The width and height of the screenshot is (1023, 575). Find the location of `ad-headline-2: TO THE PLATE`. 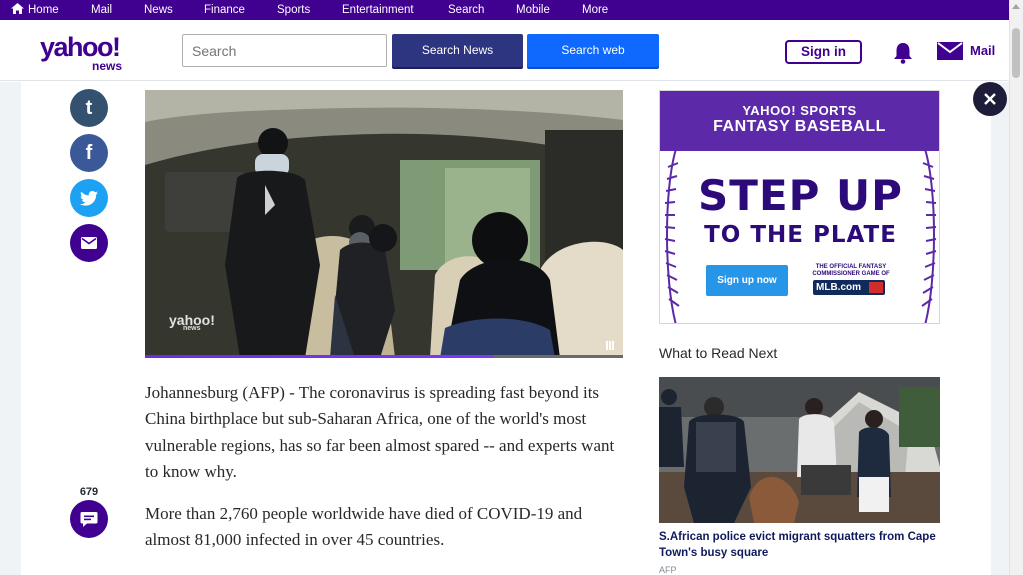

ad-headline-2: TO THE PLATE is located at coordinates (800, 235).